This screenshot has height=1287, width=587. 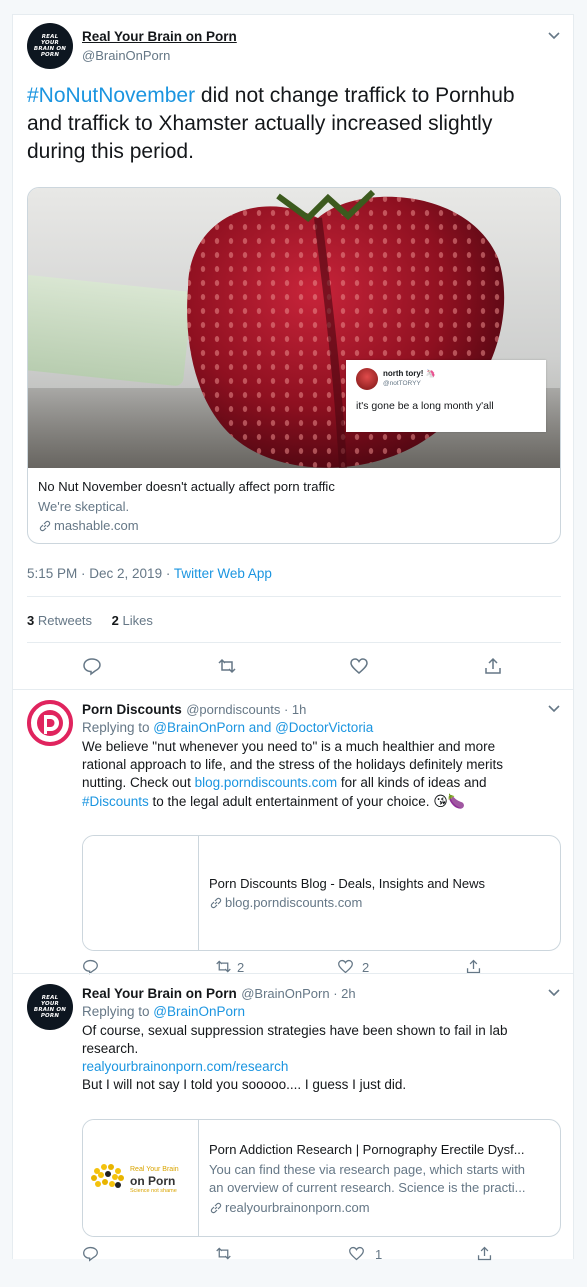 I want to click on reply-header: Porn Discounts @porndiscounts · 1h, so click(x=194, y=710).